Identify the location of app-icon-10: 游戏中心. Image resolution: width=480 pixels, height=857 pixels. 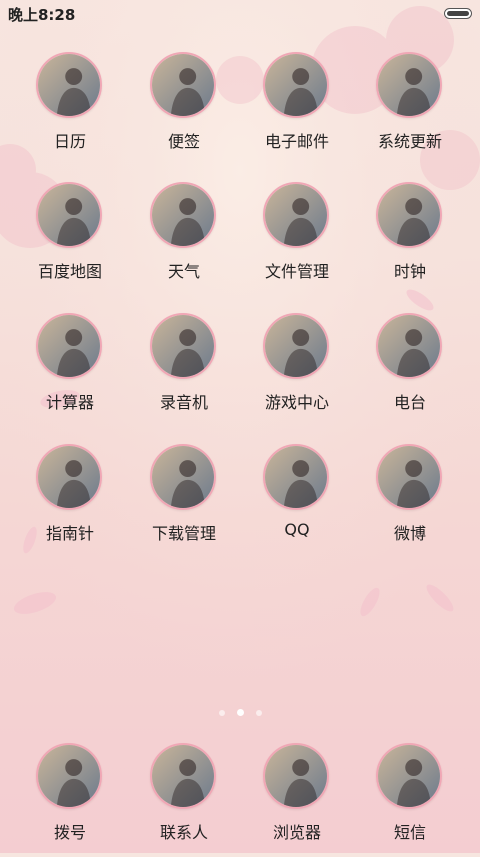
(297, 369).